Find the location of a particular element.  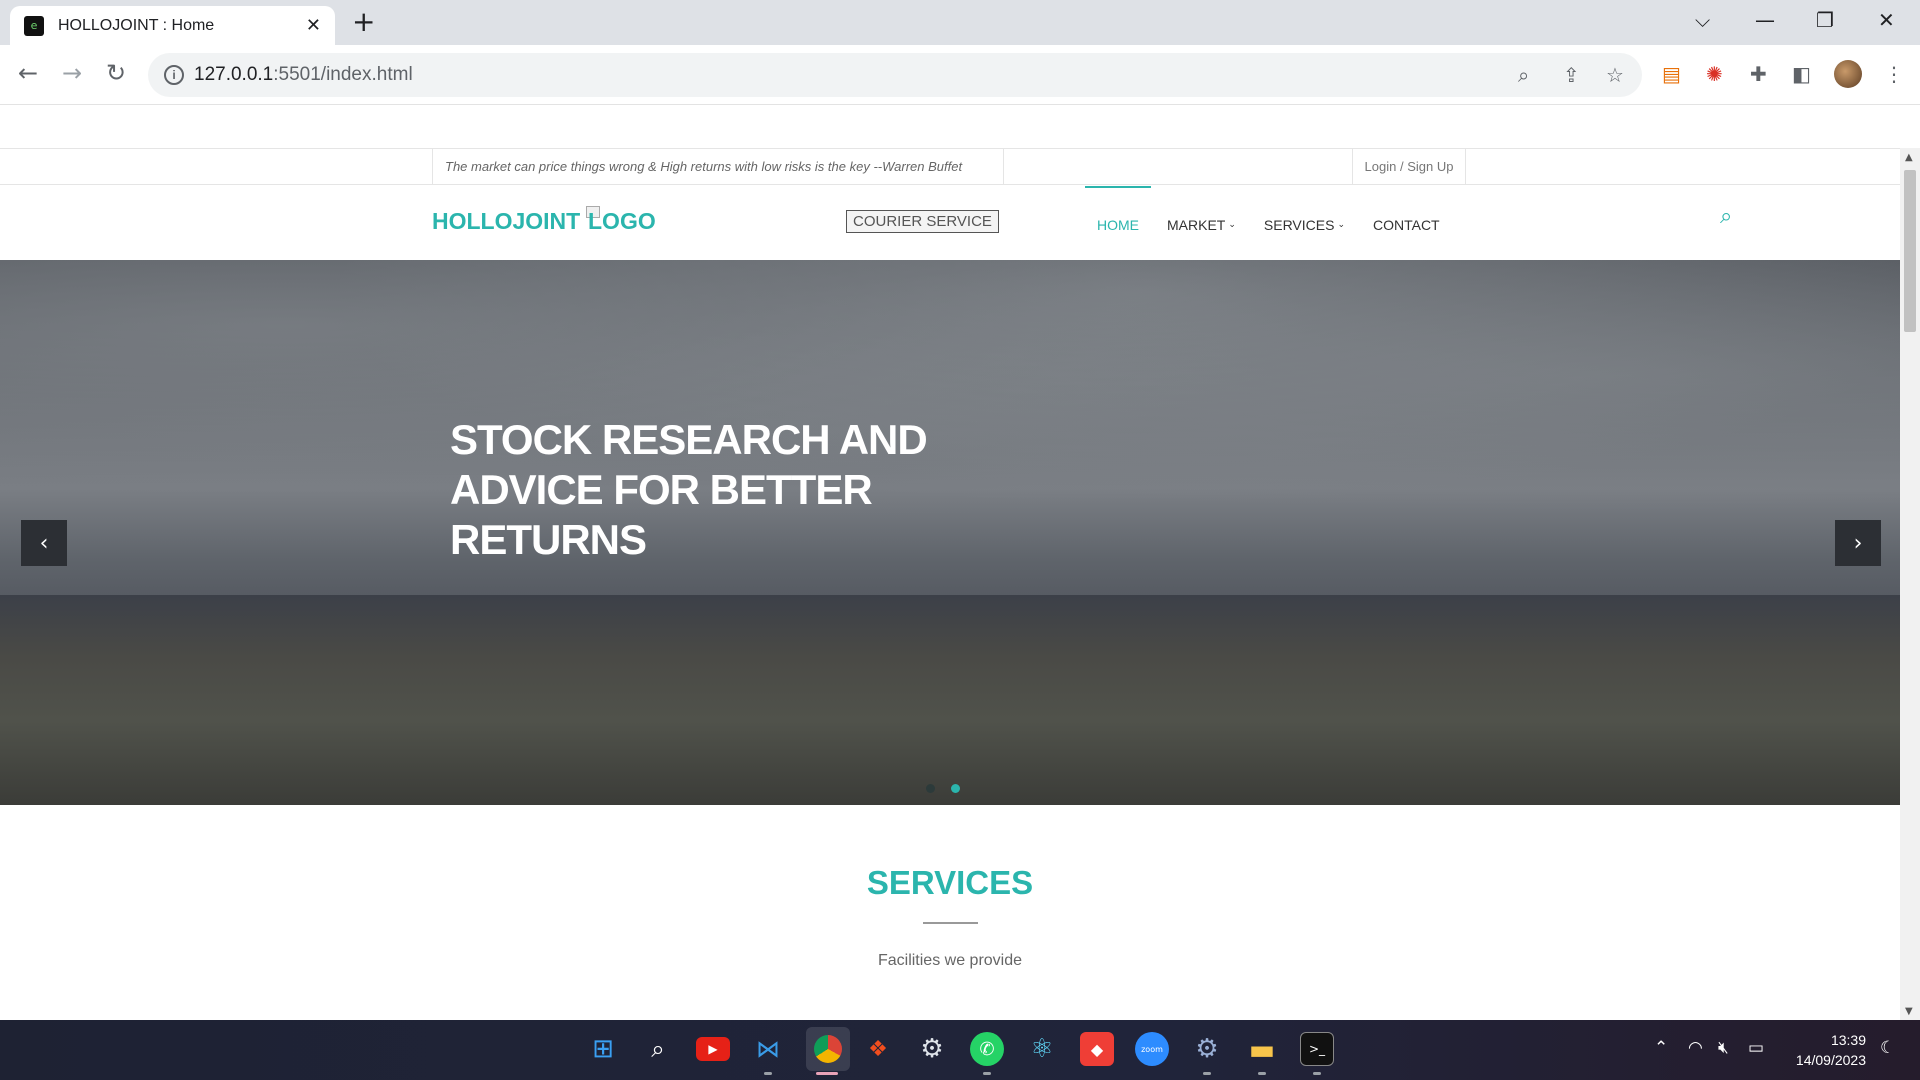

terminal-running-indicator is located at coordinates (1317, 1073).